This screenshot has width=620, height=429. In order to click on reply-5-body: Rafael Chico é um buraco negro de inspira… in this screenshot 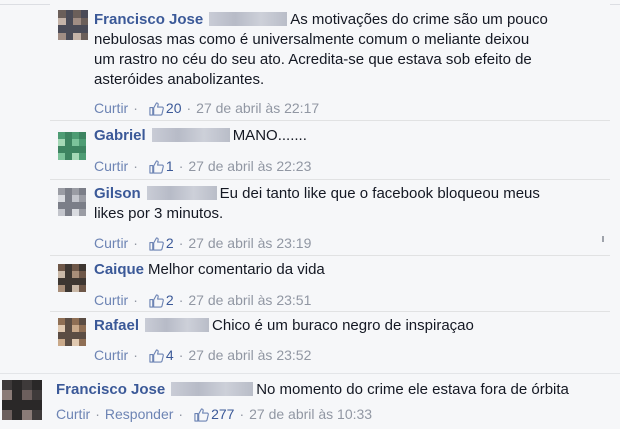, I will do `click(347, 326)`.